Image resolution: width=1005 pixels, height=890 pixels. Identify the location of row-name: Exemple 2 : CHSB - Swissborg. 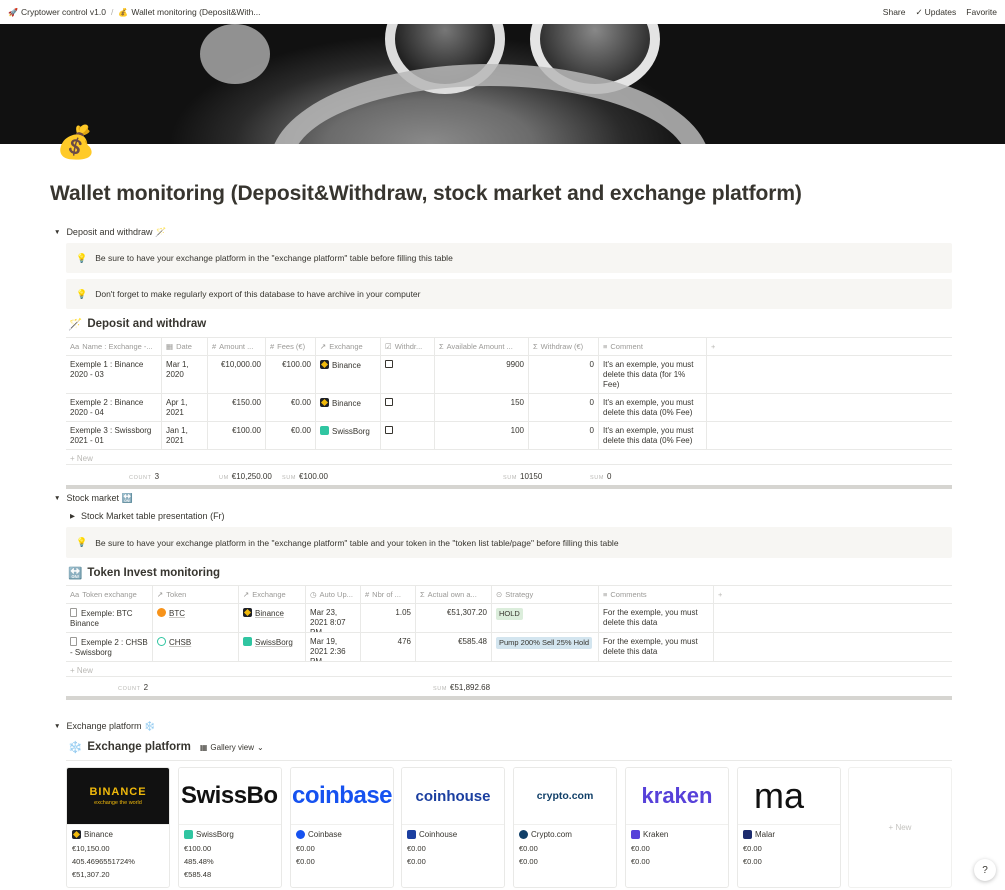
(109, 647).